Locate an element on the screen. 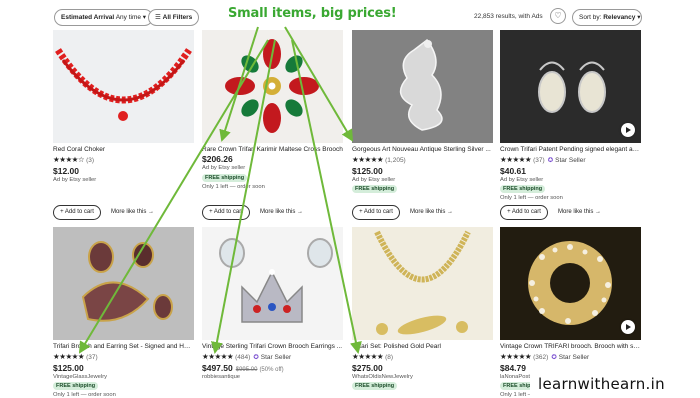 The height and width of the screenshot is (398, 700). product-rating: ★★★★★(484)Star Seller is located at coordinates (246, 356).